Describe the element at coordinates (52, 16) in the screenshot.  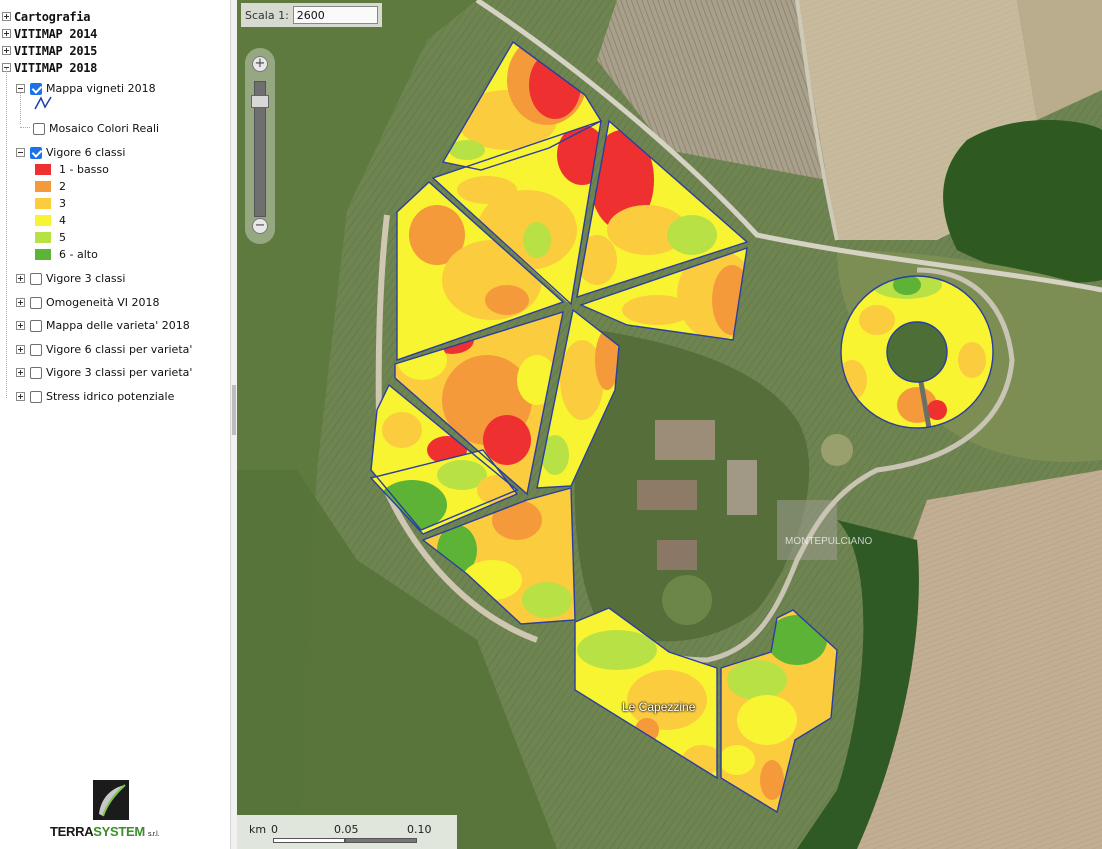
I see `tree-root-label: Cartografia` at that location.